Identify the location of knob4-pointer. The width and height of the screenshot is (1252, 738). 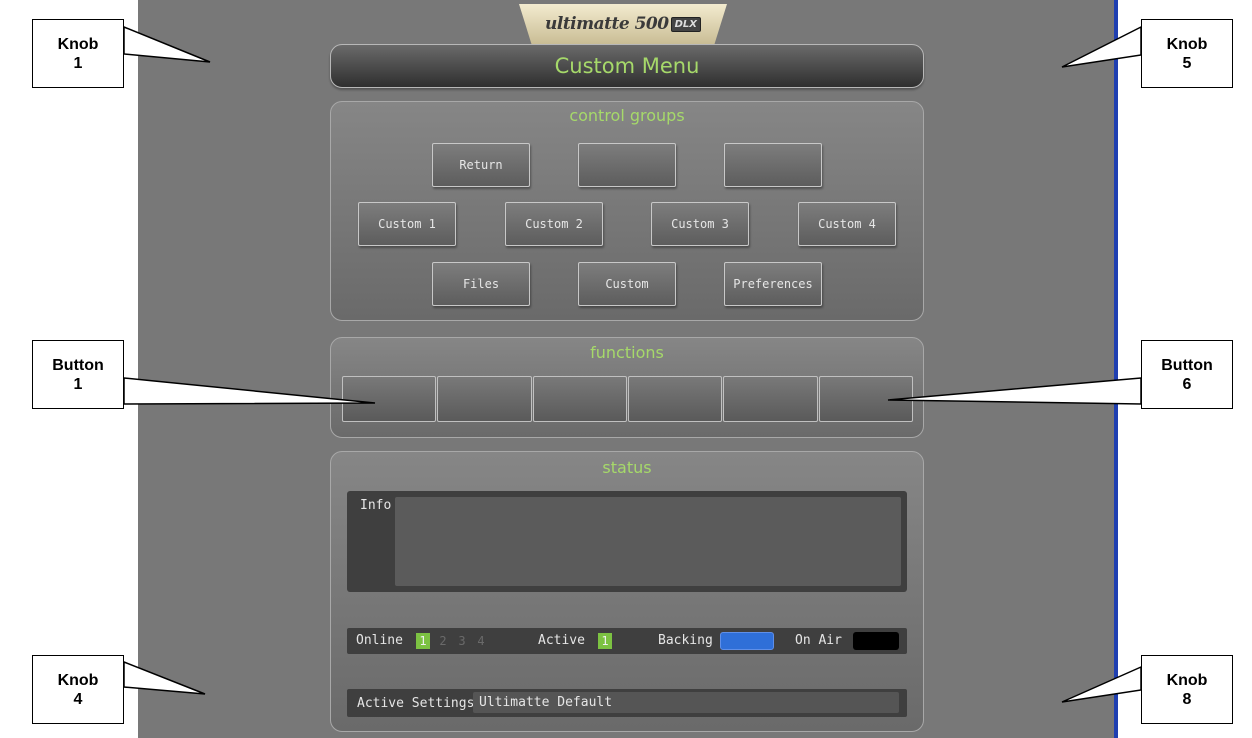
(164, 677).